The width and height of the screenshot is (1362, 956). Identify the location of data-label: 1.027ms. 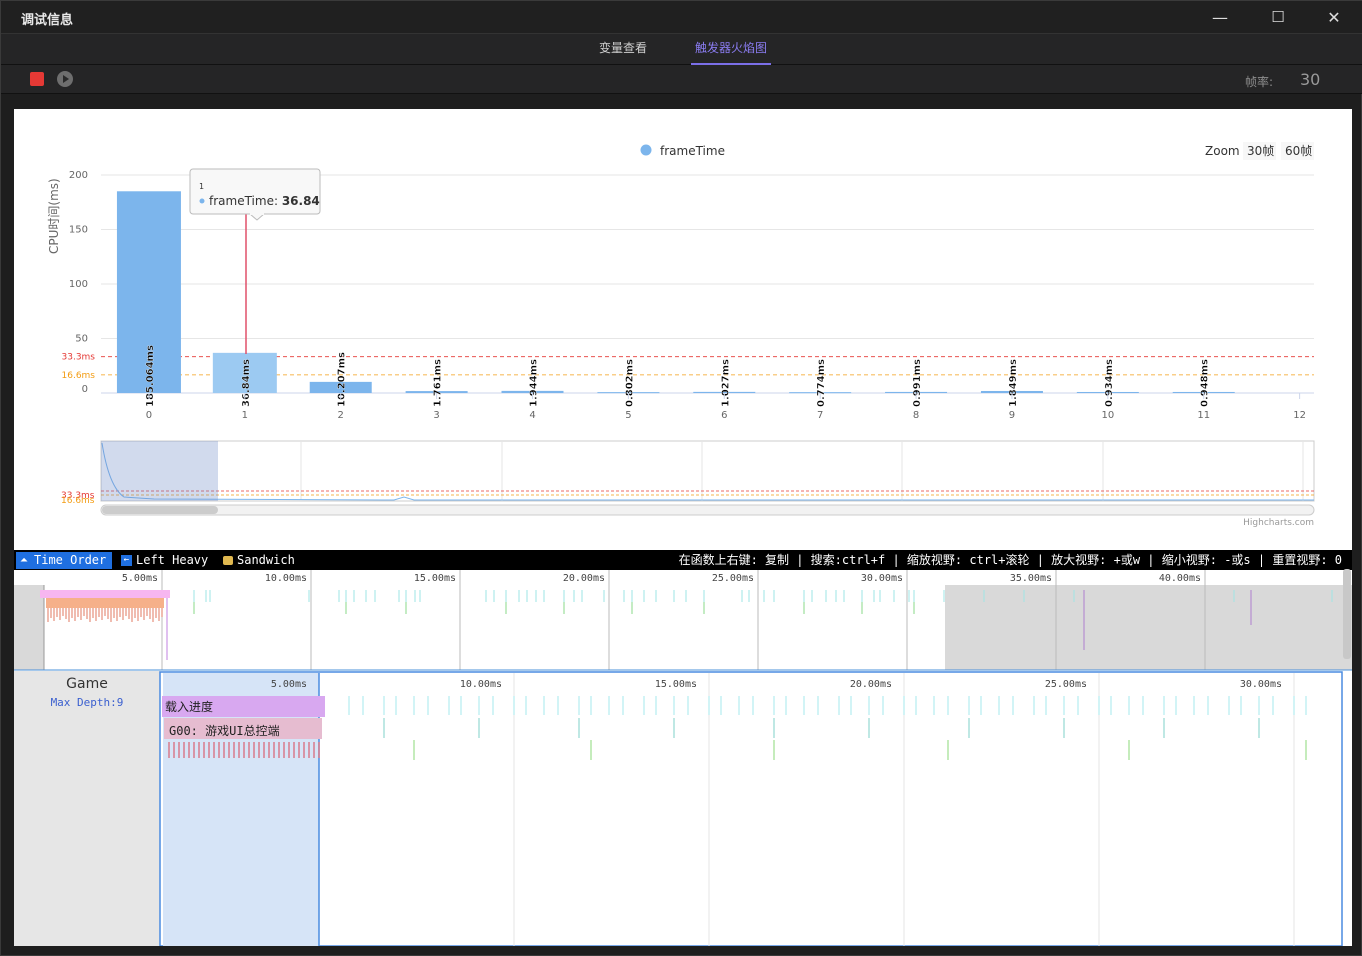
(725, 383).